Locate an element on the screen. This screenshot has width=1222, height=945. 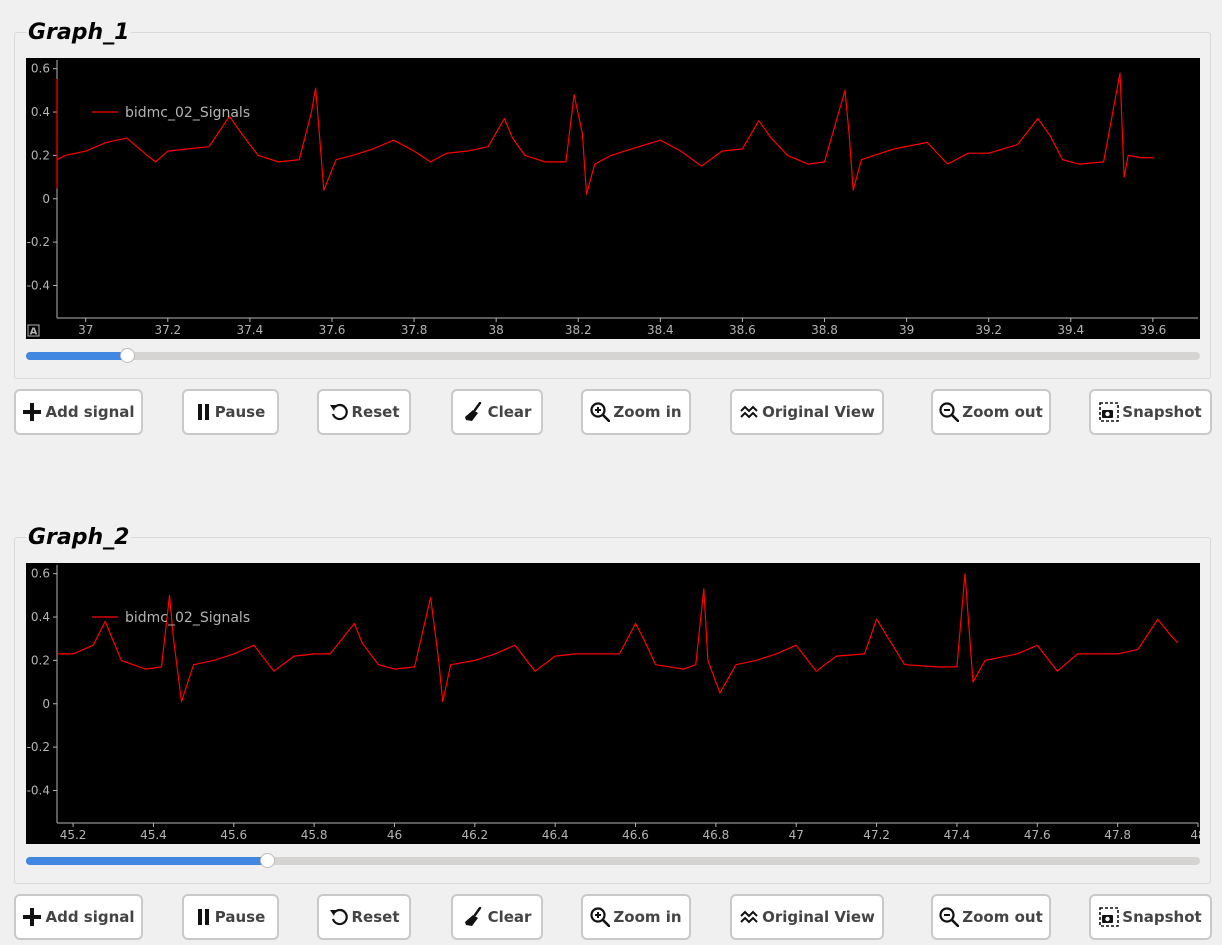
graph-1-add-signal-button: Add signal is located at coordinates (78, 412).